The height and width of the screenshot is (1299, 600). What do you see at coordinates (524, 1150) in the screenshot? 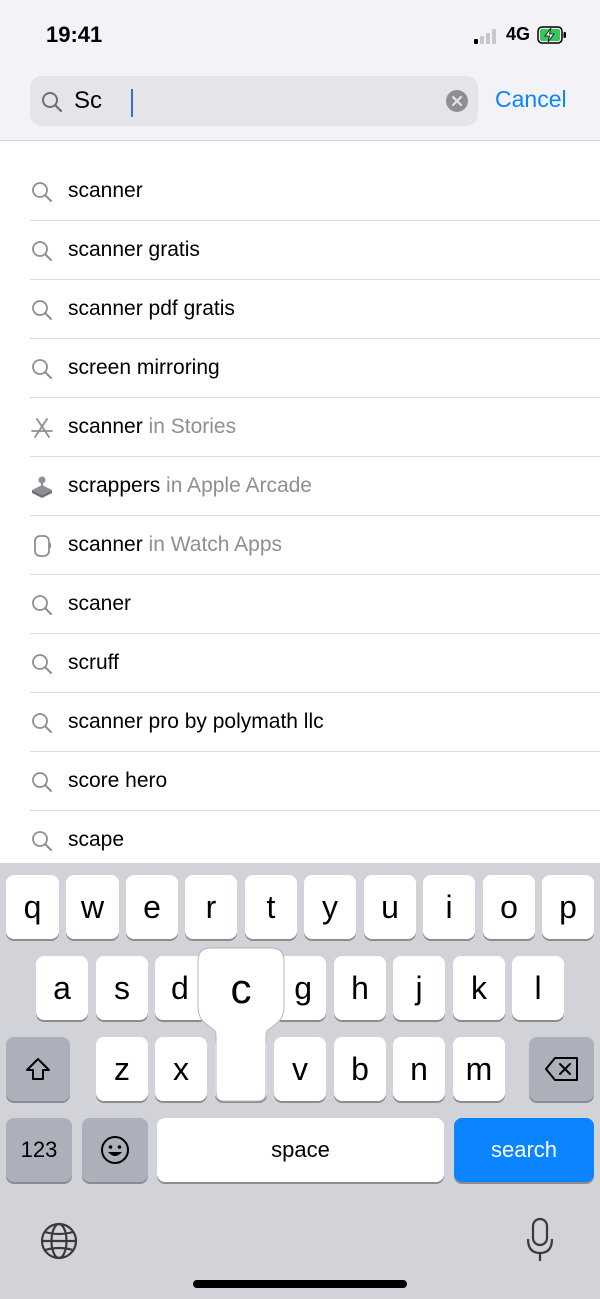
I see `search-key: search` at bounding box center [524, 1150].